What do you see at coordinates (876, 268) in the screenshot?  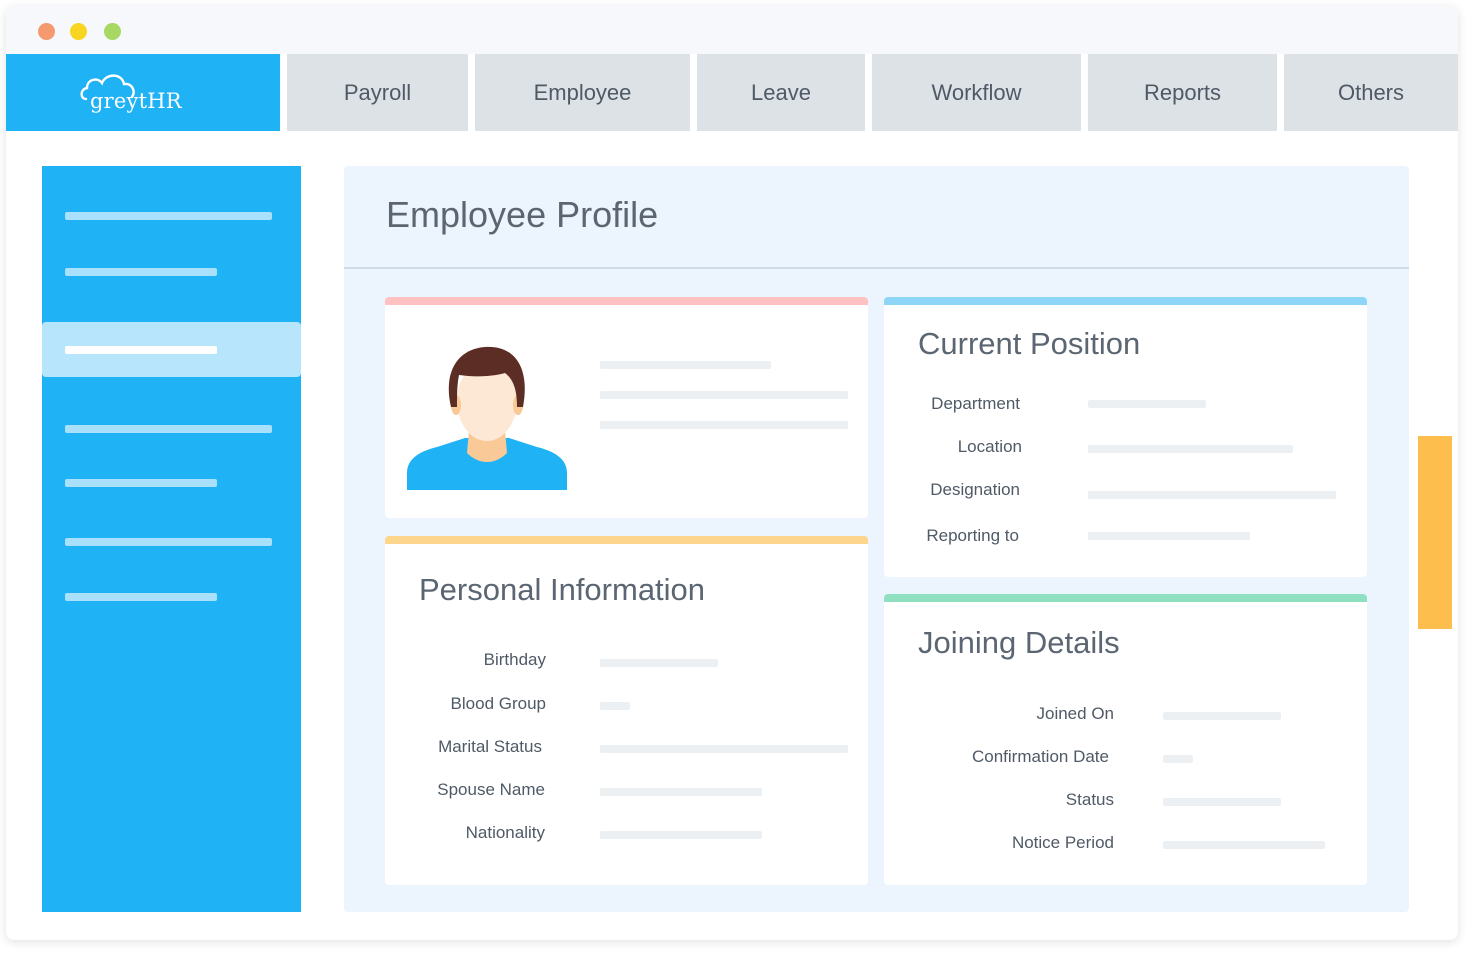 I see `title-divider` at bounding box center [876, 268].